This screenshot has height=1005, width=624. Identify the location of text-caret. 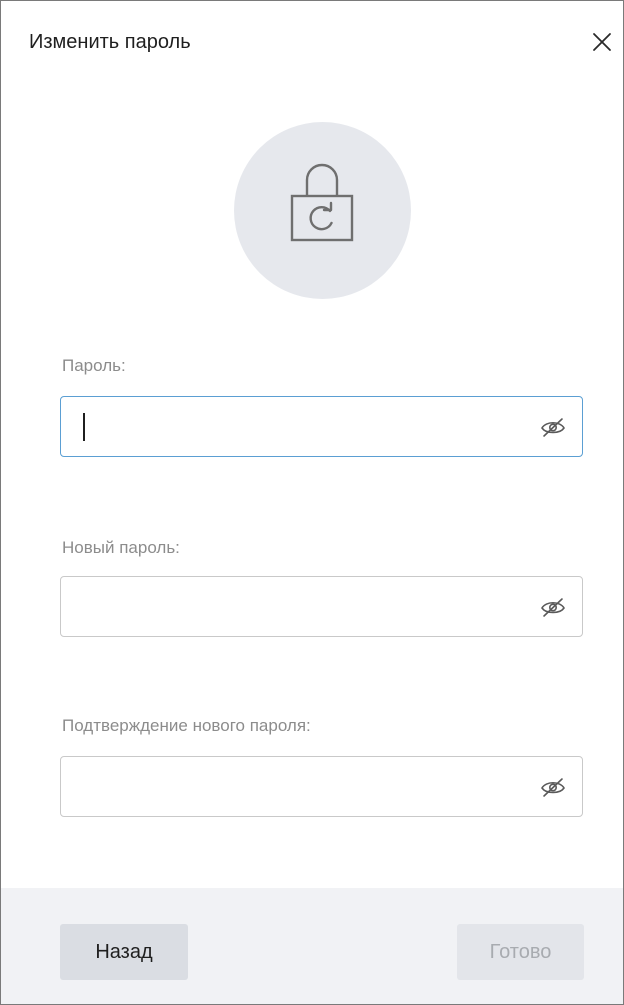
(84, 427).